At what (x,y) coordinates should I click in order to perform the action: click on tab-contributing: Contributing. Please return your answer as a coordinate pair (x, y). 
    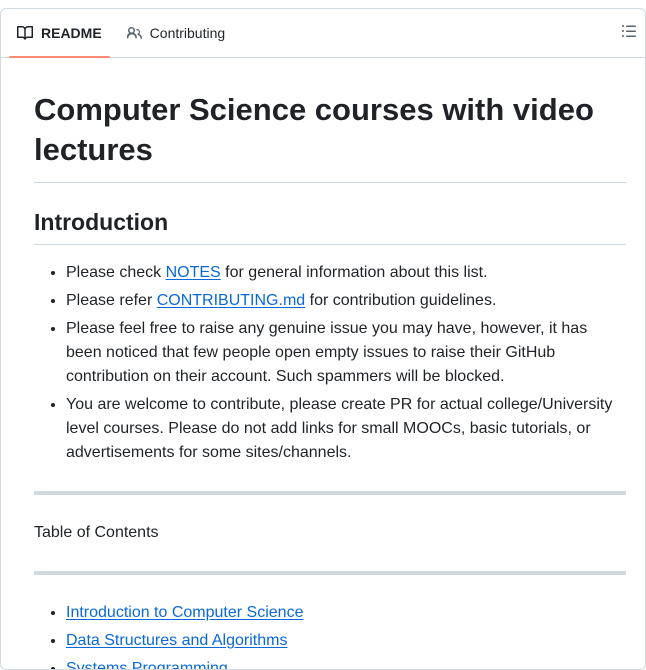
    Looking at the image, I should click on (176, 33).